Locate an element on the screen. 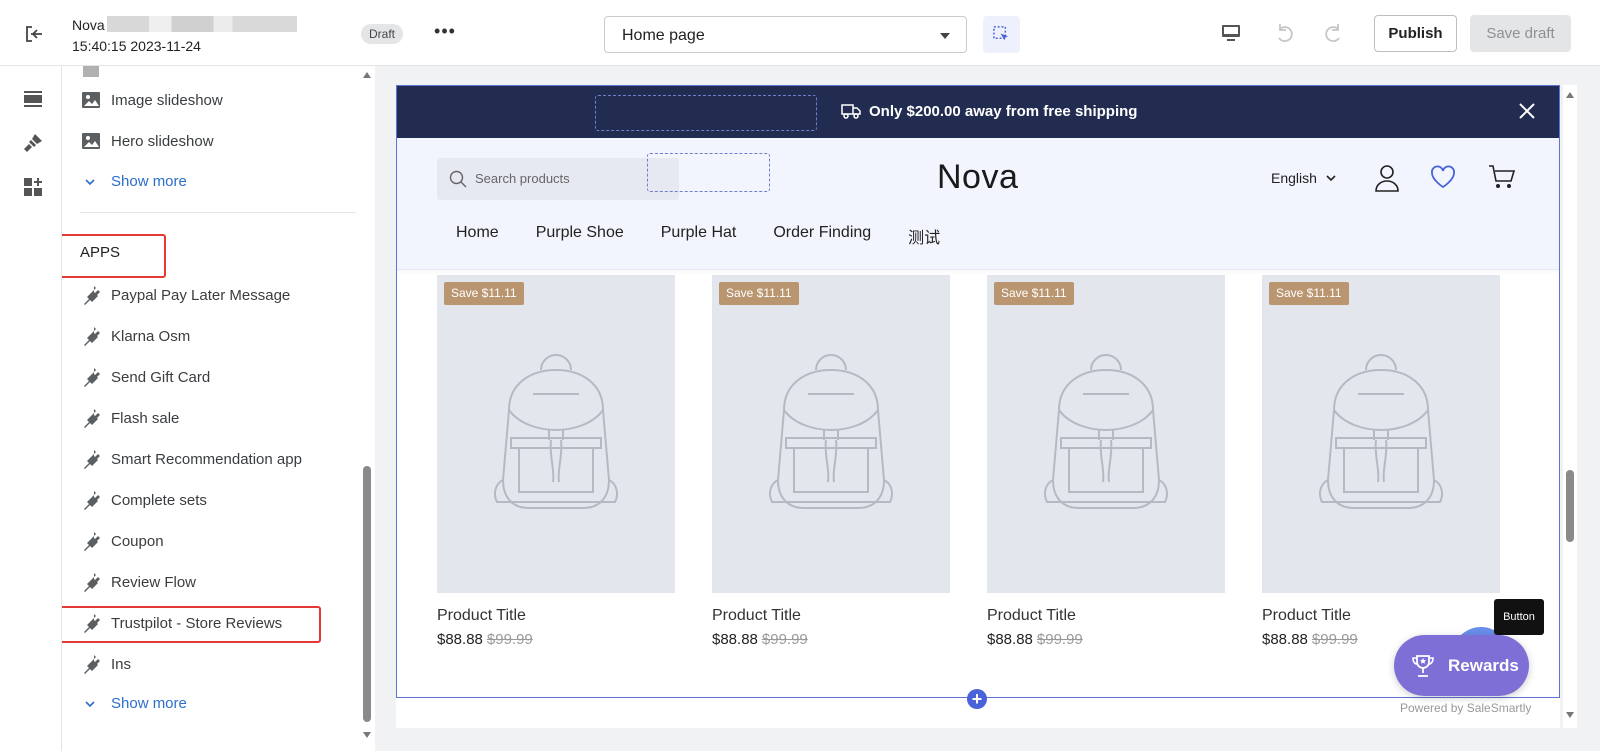  sidebar-item-label: Complete sets is located at coordinates (159, 500).